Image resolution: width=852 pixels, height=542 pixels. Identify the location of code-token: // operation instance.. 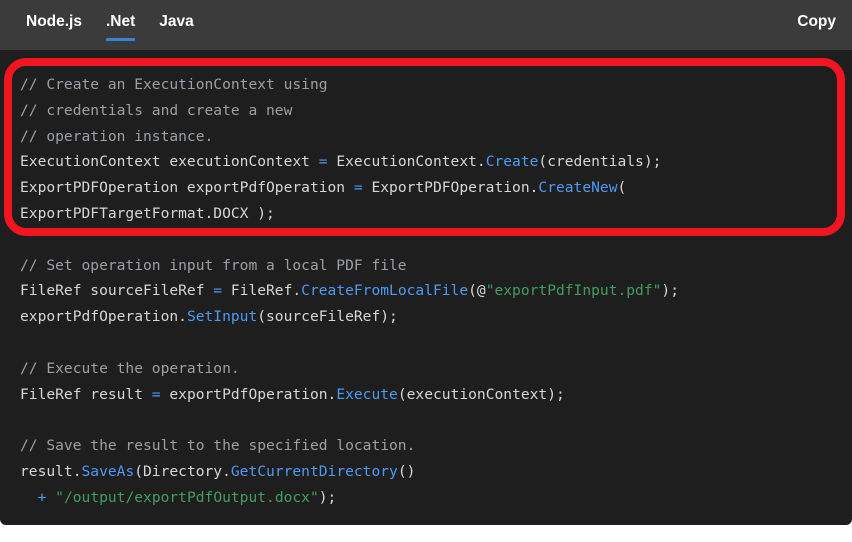
(117, 136).